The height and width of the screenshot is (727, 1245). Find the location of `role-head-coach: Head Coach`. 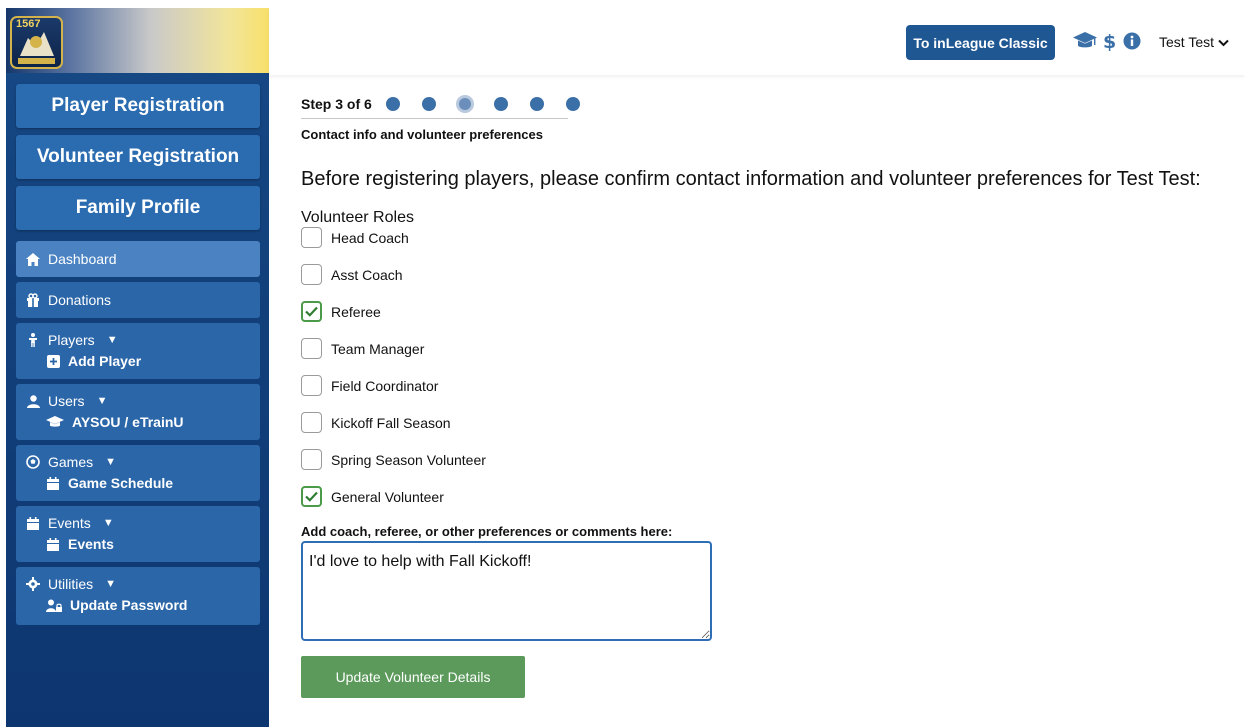

role-head-coach: Head Coach is located at coordinates (766, 237).